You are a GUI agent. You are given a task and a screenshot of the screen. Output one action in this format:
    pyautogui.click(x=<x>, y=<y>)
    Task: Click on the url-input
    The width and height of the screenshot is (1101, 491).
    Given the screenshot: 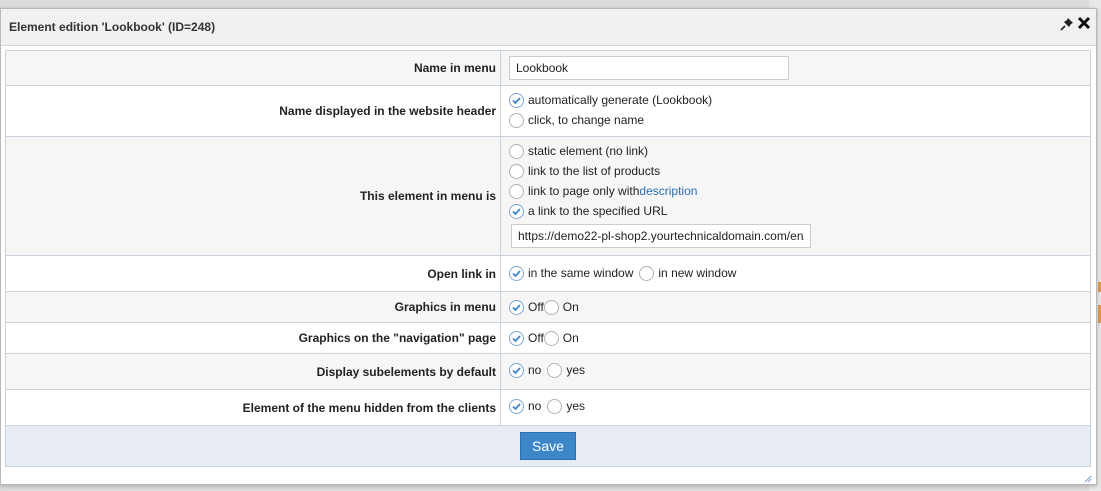 What is the action you would take?
    pyautogui.click(x=661, y=236)
    